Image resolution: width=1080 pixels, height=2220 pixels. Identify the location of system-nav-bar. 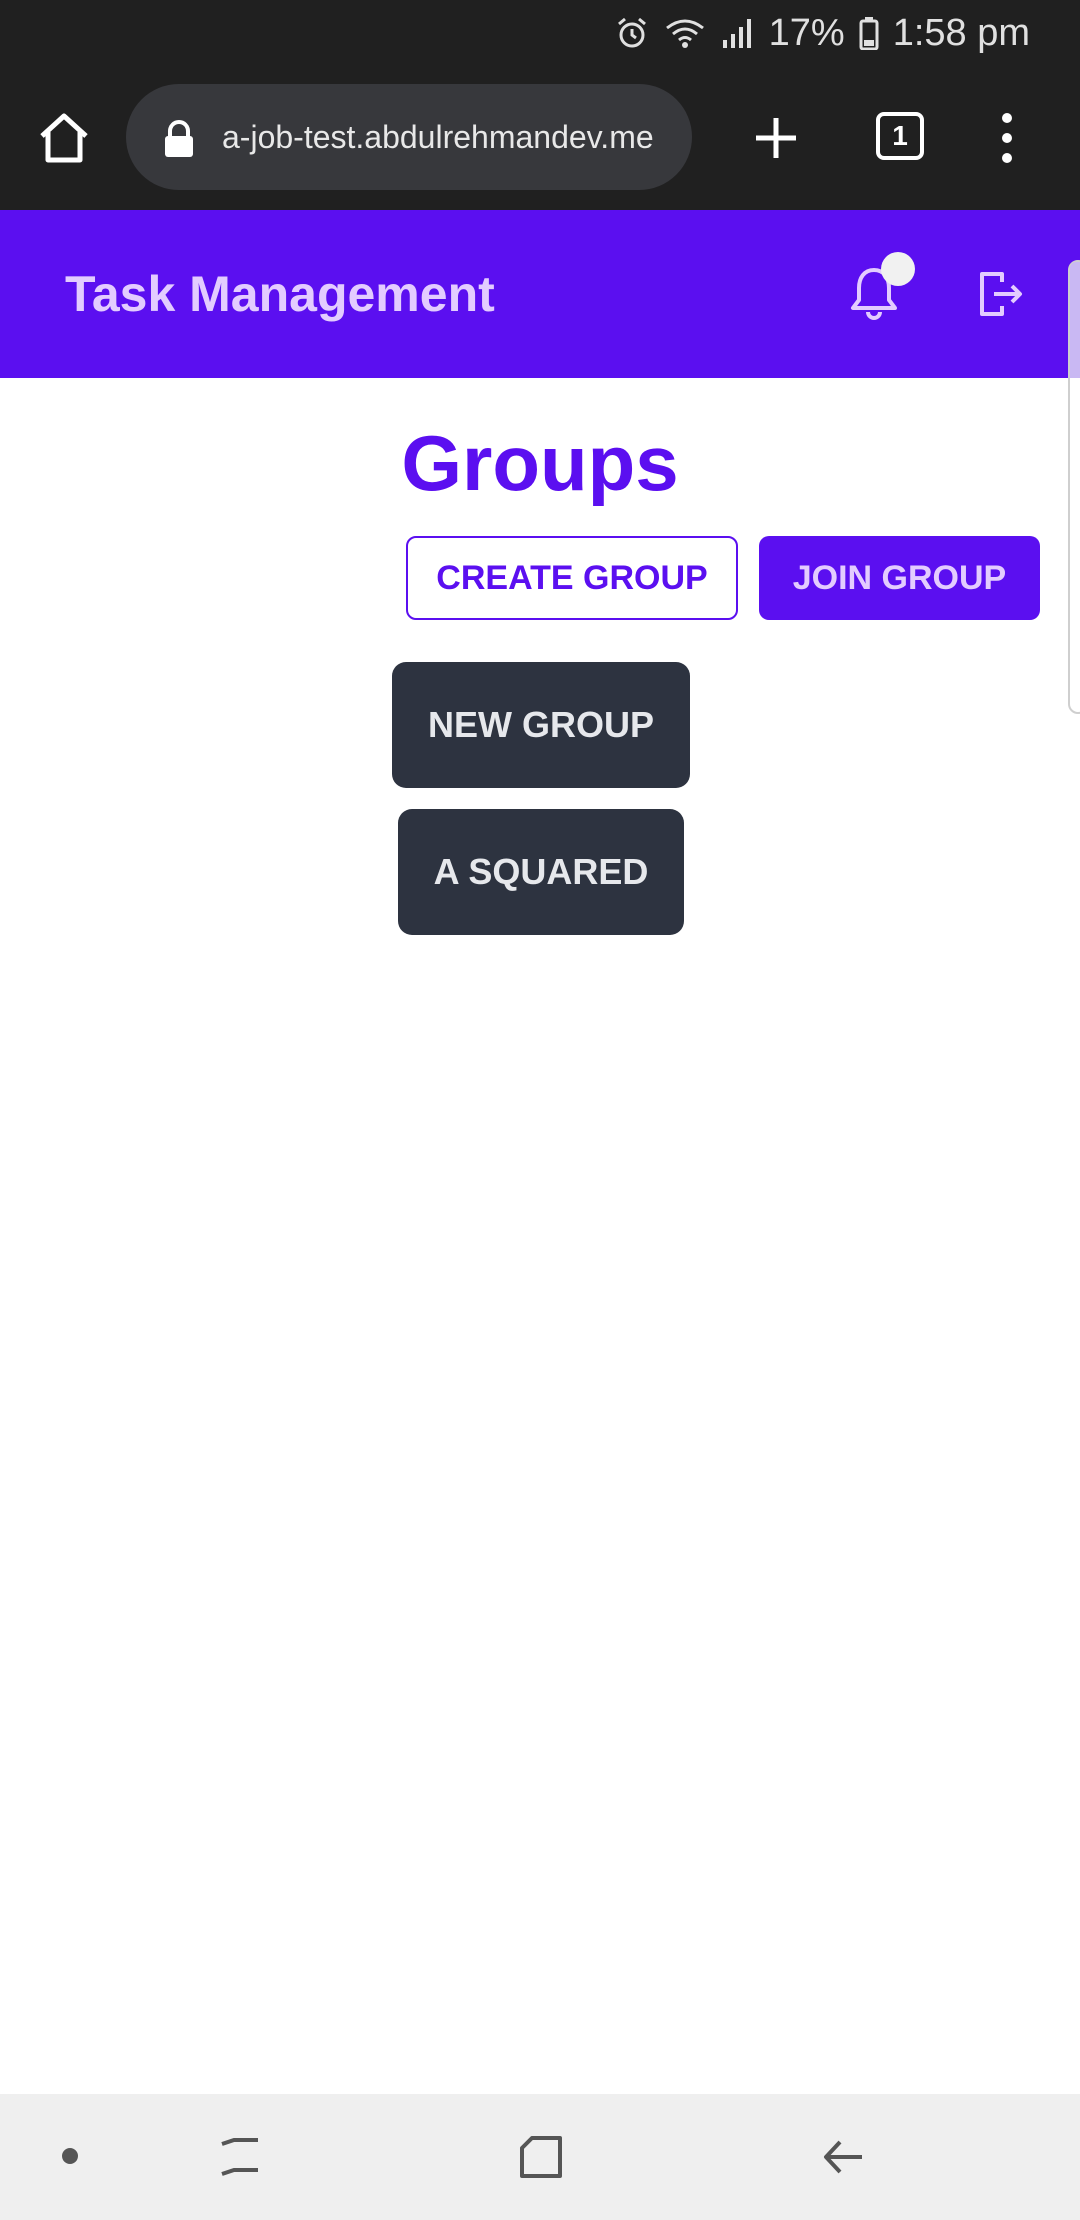
(540, 2157).